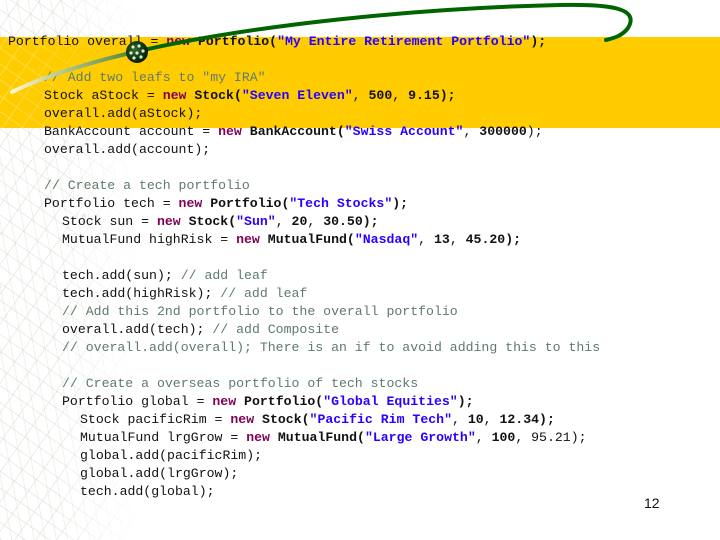  Describe the element at coordinates (111, 203) in the screenshot. I see `code-text: Portfolio tech =` at that location.